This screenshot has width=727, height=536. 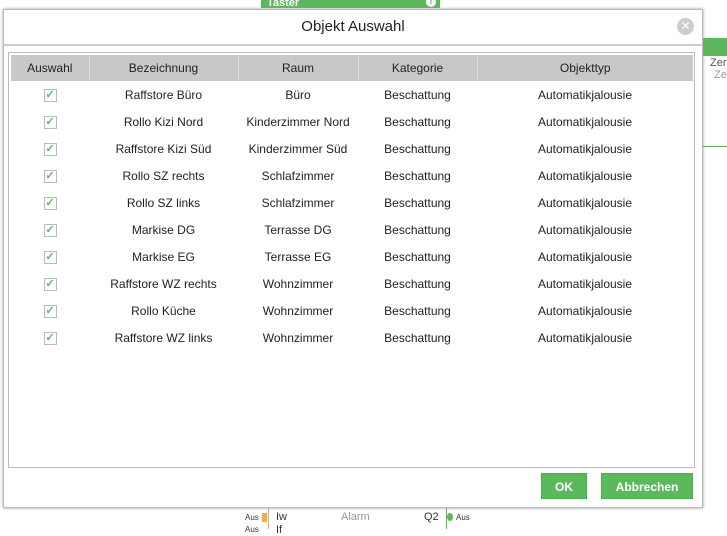 I want to click on background-line, so click(x=715, y=146).